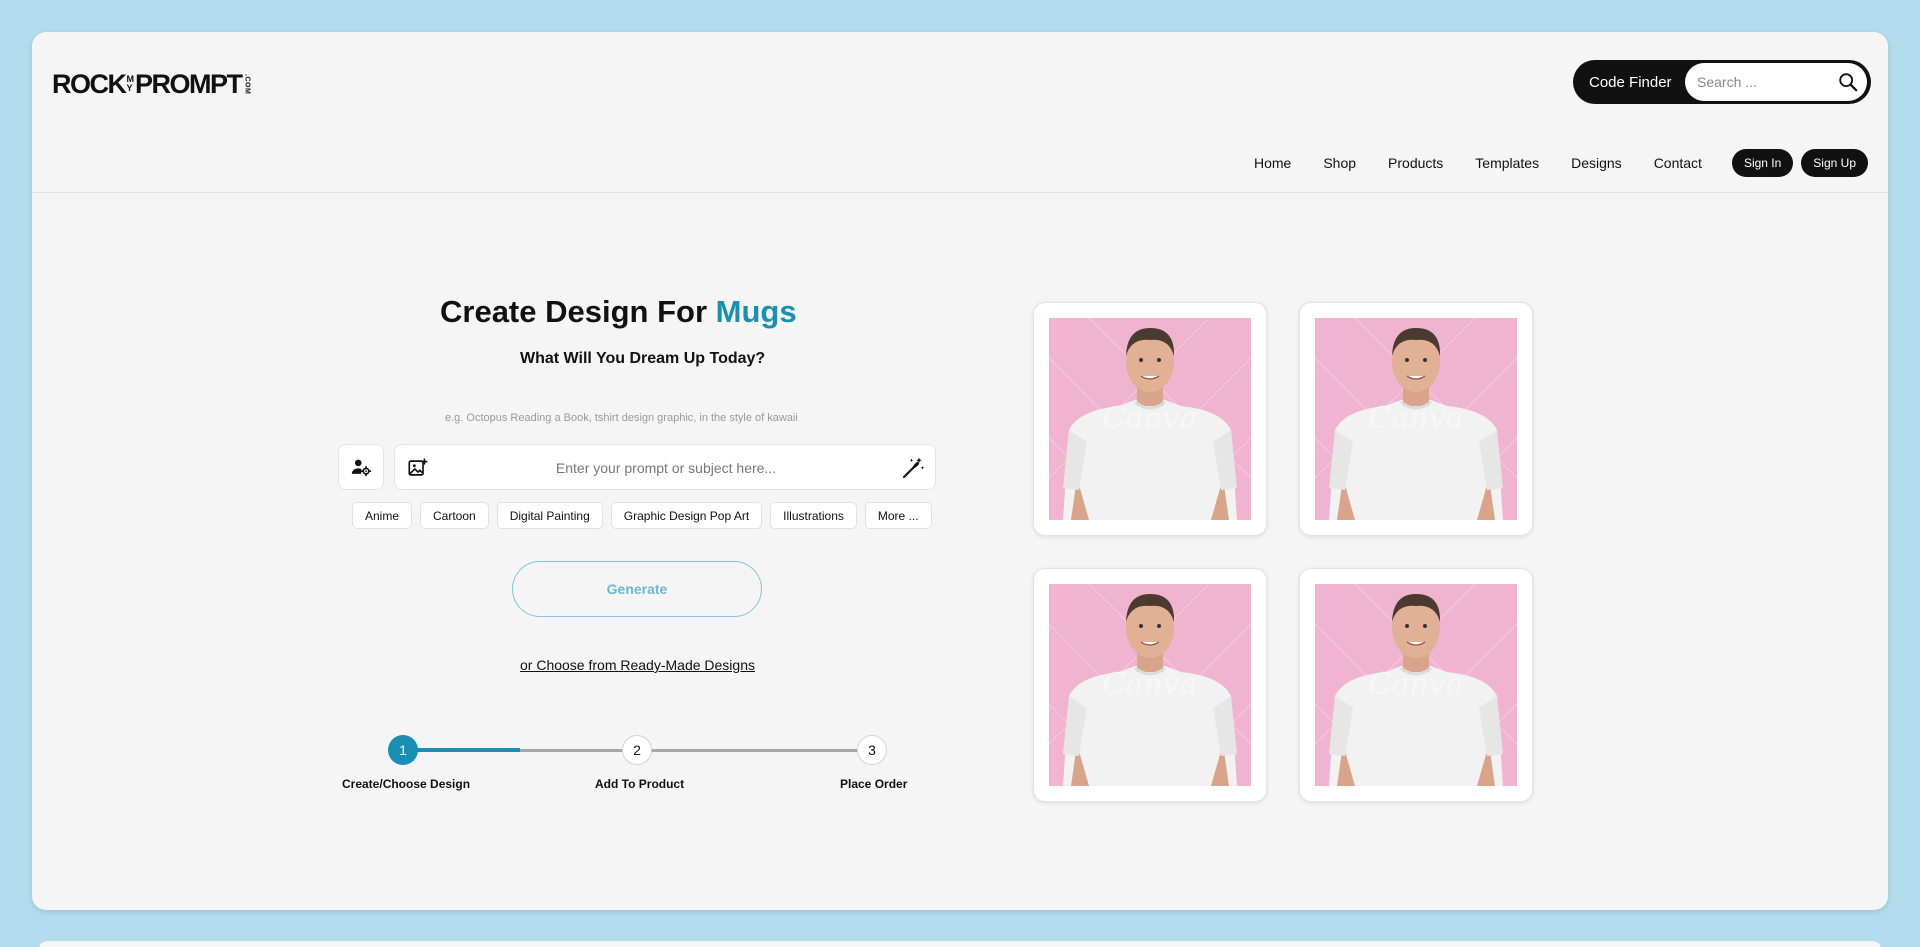 Image resolution: width=1920 pixels, height=947 pixels. What do you see at coordinates (406, 784) in the screenshot?
I see `step-1-label: Create/Choose Design` at bounding box center [406, 784].